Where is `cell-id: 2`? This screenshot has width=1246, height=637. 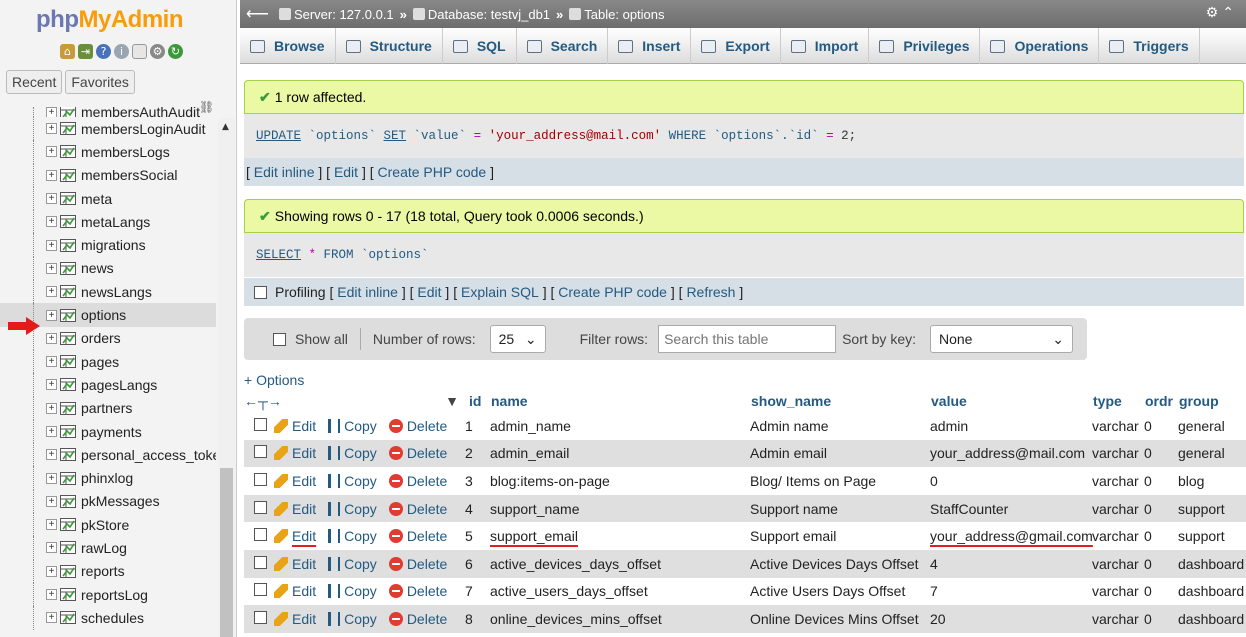
cell-id: 2 is located at coordinates (476, 453).